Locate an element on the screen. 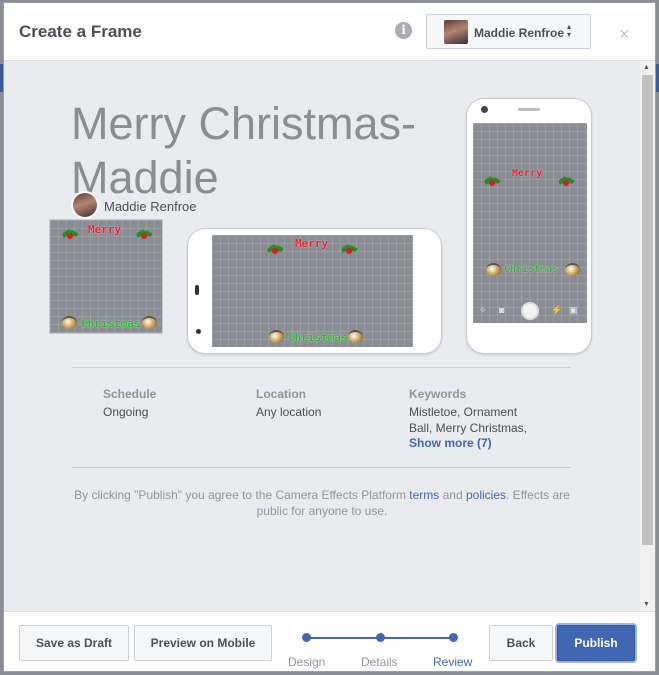 This screenshot has width=659, height=675. show-more-link: Show more (7) is located at coordinates (468, 443).